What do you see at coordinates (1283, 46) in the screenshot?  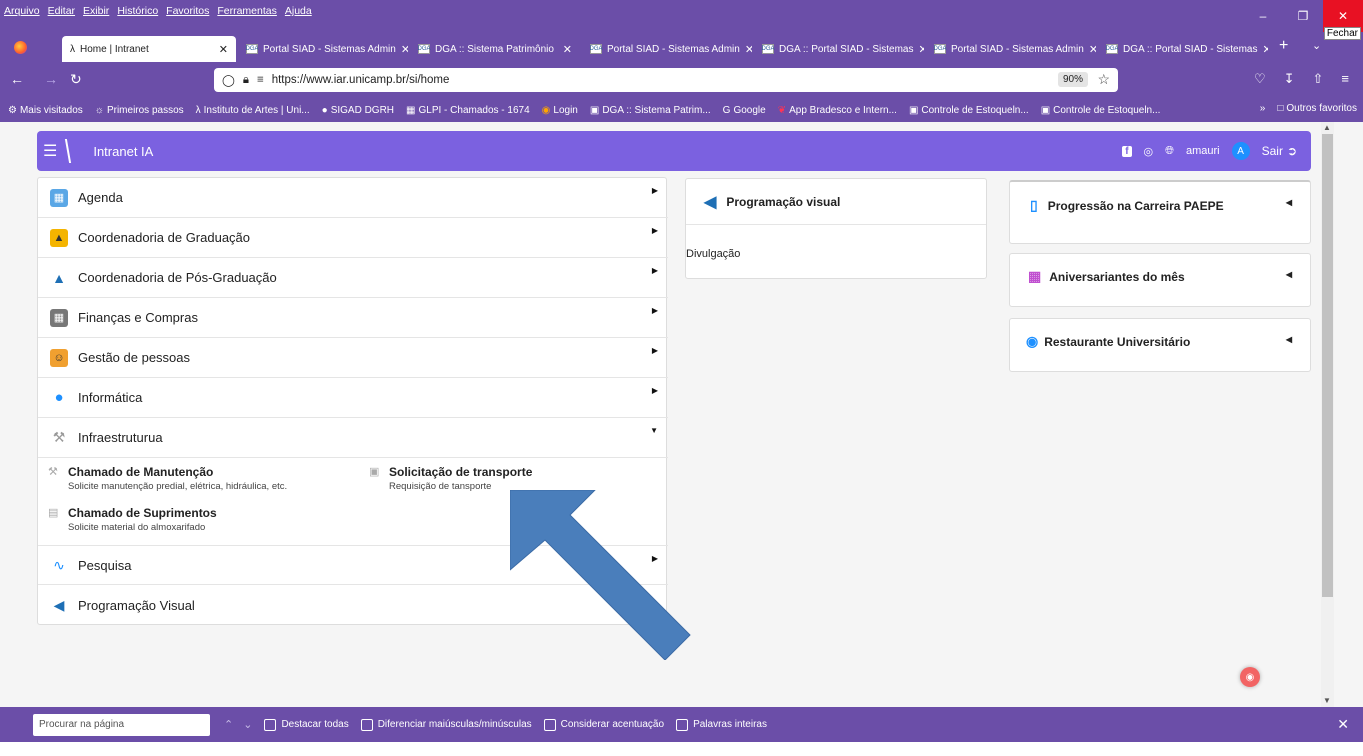 I see `new-tab-icon: +` at bounding box center [1283, 46].